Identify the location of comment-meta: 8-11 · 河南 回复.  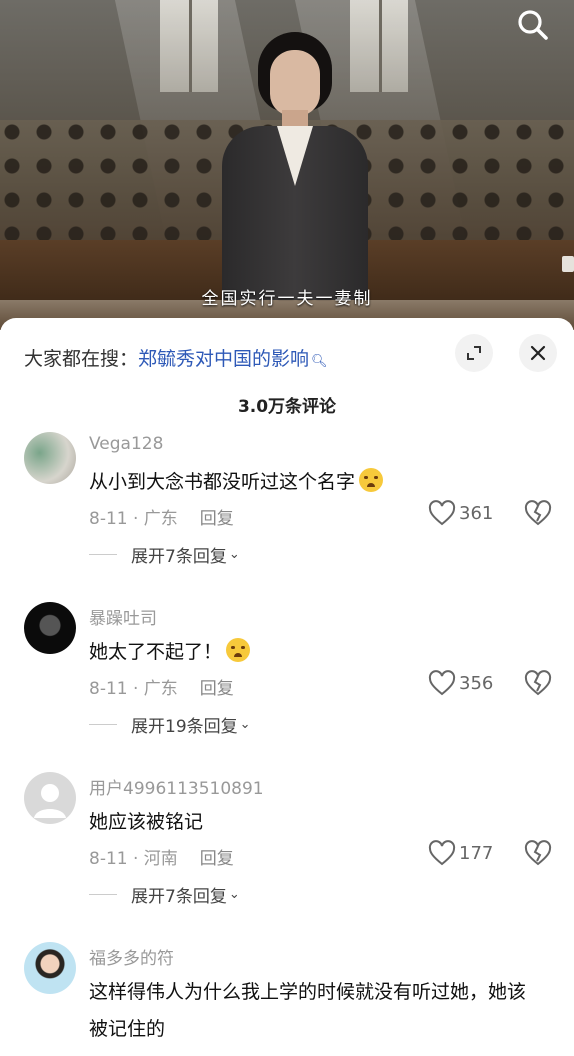
(161, 856).